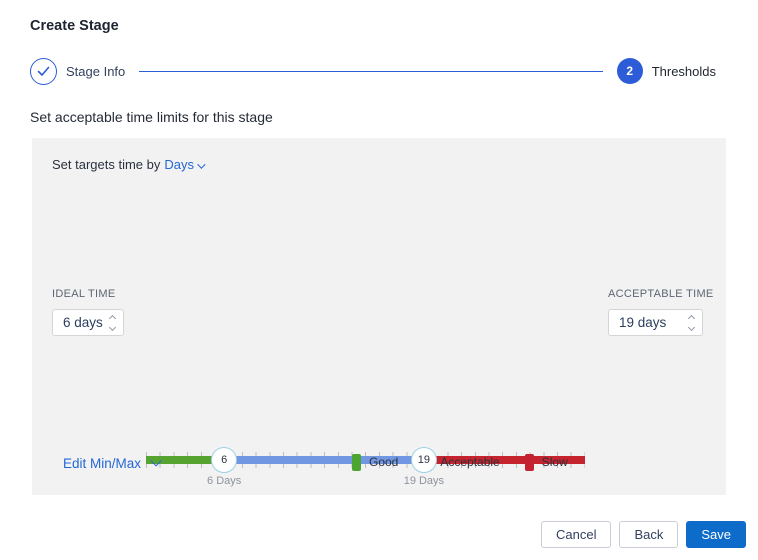  I want to click on acceptable-time-stepper, so click(691, 322).